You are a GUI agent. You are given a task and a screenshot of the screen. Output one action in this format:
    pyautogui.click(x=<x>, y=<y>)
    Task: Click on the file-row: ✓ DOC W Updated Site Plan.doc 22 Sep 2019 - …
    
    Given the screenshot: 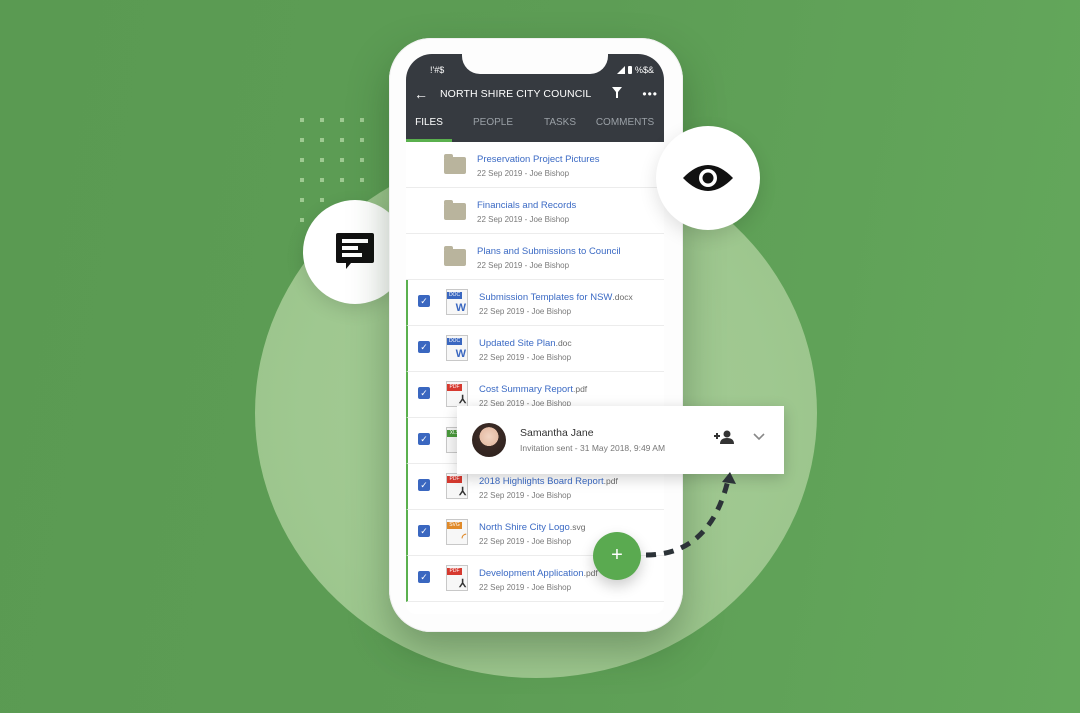 What is the action you would take?
    pyautogui.click(x=535, y=349)
    